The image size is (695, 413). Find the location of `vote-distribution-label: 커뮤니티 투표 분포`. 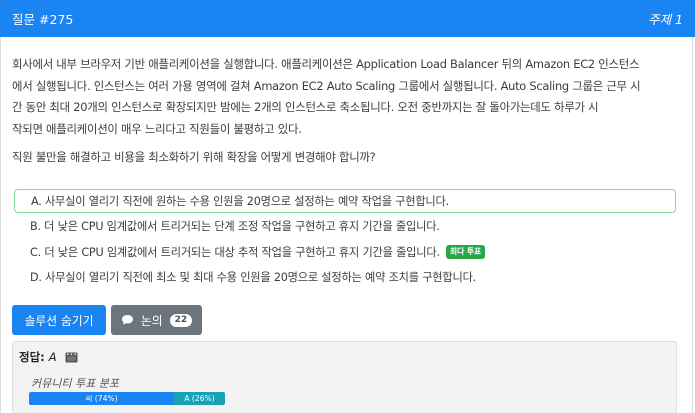

vote-distribution-label: 커뮤니티 투표 분포 is located at coordinates (75, 383).